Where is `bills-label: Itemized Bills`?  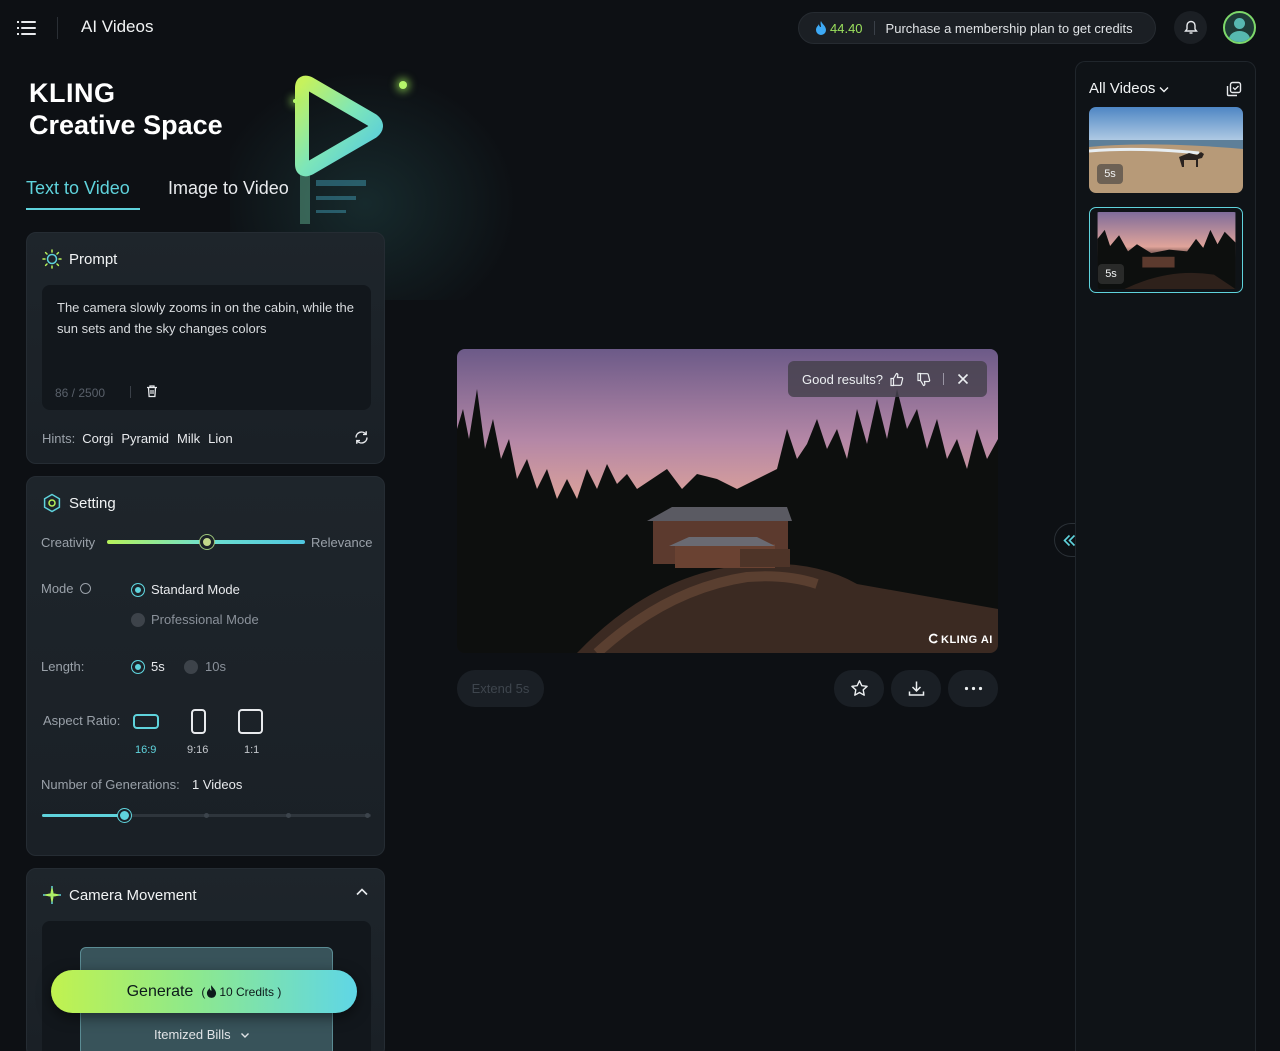 bills-label: Itemized Bills is located at coordinates (192, 1034).